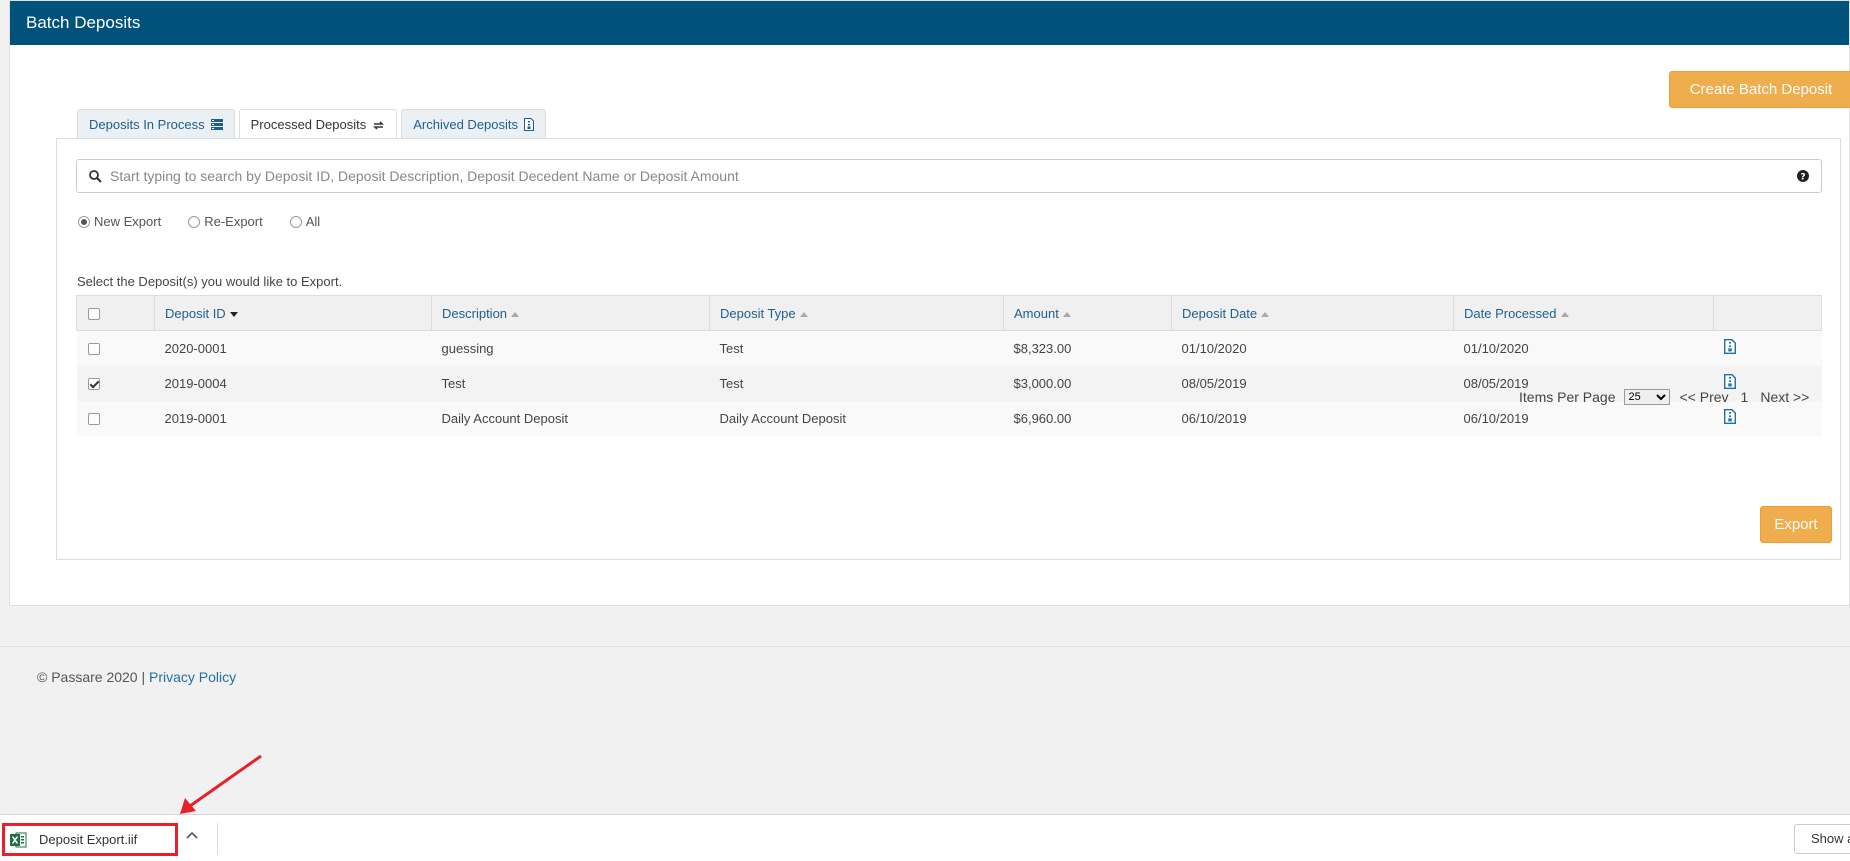 The height and width of the screenshot is (861, 1850). Describe the element at coordinates (293, 348) in the screenshot. I see `deposit-id-link: 2020-0001` at that location.